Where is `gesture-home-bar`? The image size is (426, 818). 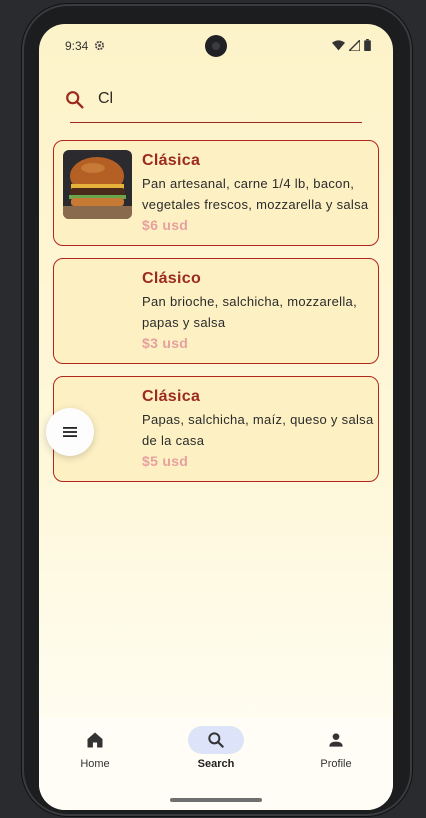
gesture-home-bar is located at coordinates (216, 800).